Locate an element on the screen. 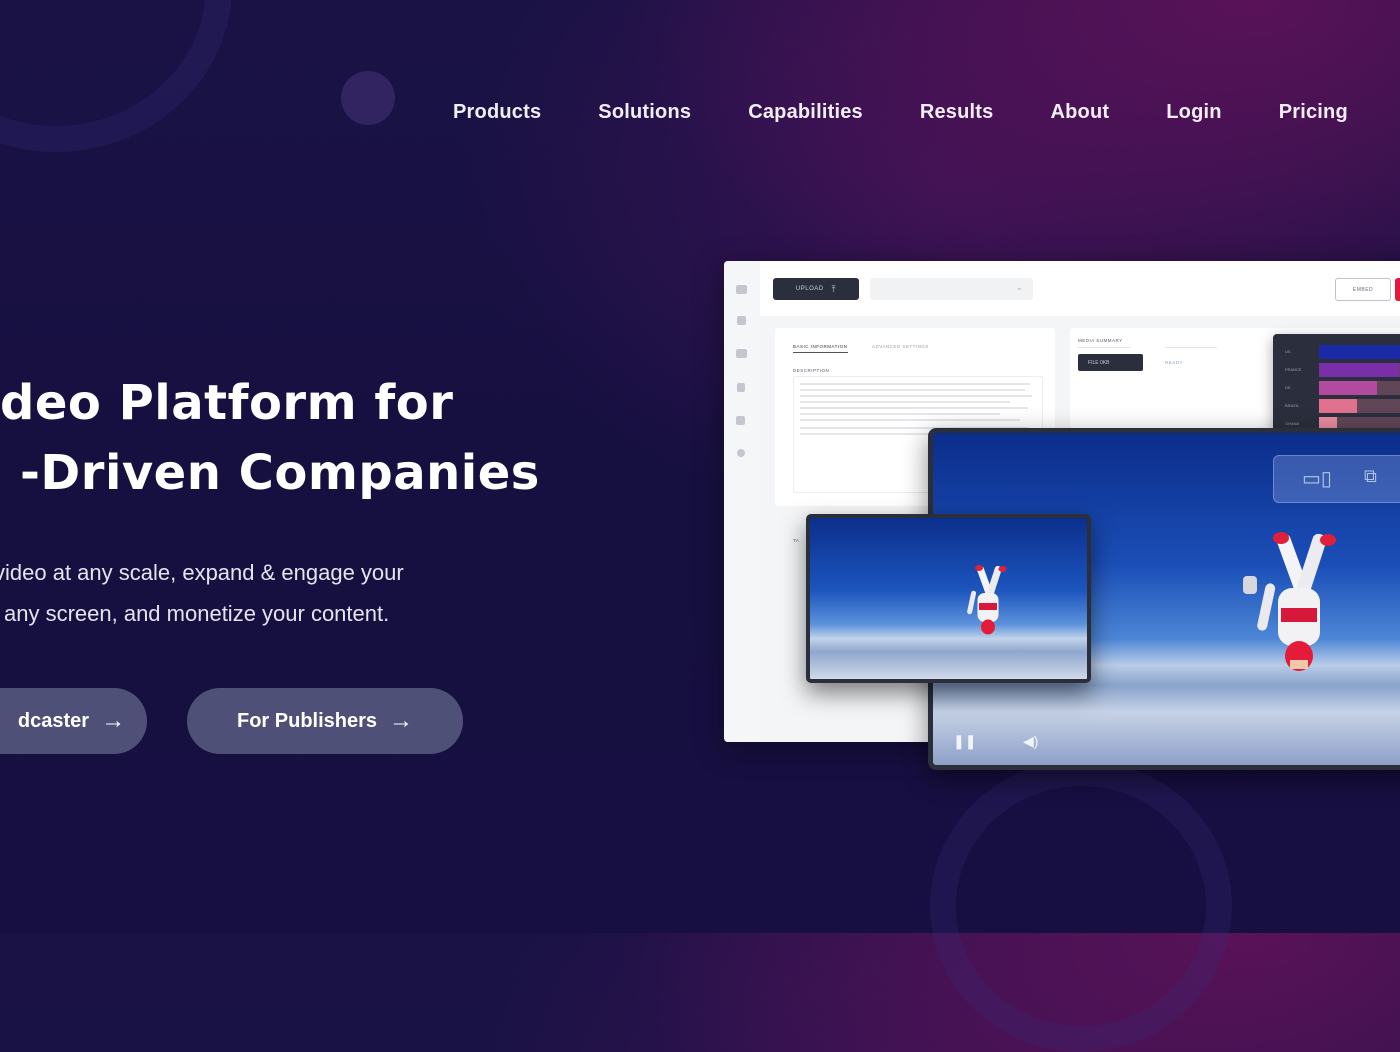  analytics-overlay: US FRANCE UK BRAZIL GHANA is located at coordinates (1336, 386).